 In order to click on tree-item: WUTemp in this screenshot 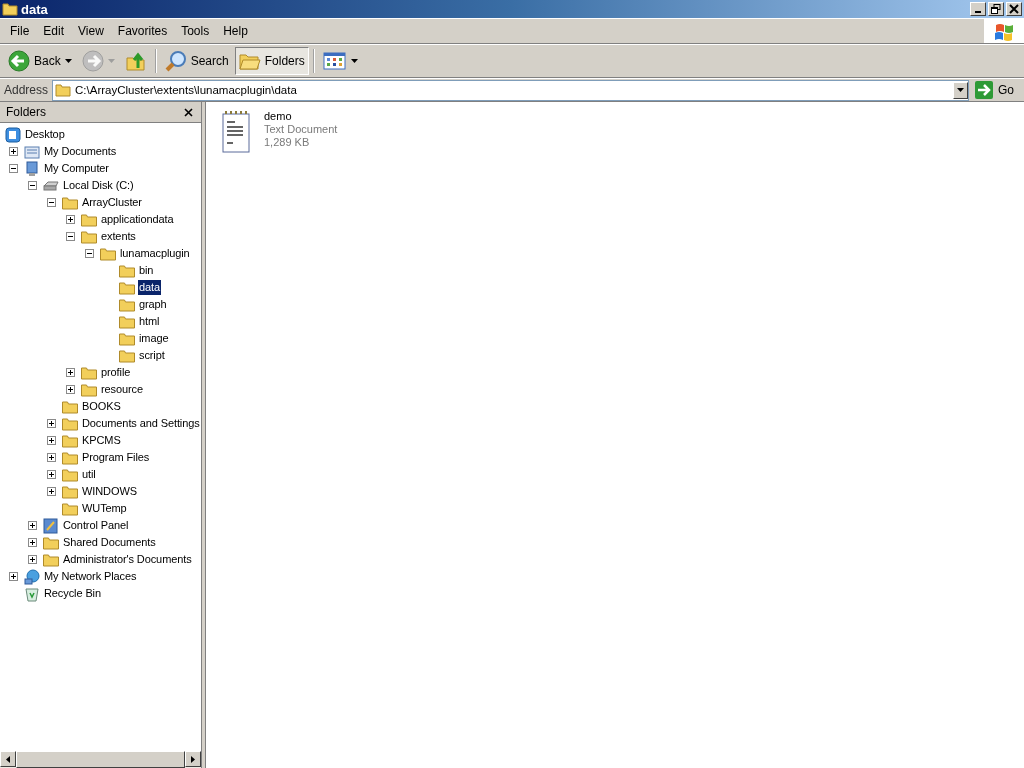, I will do `click(104, 508)`.